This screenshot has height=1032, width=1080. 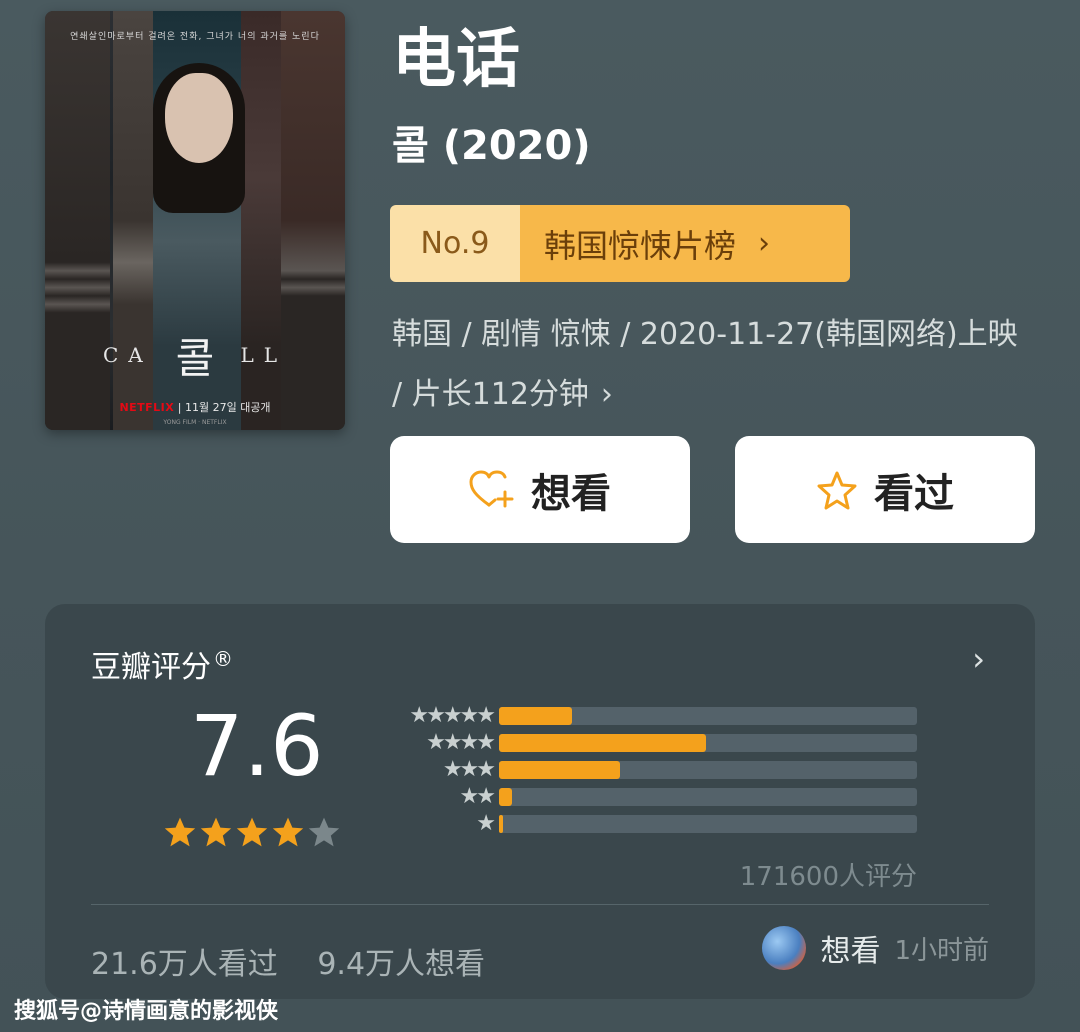 What do you see at coordinates (477, 796) in the screenshot?
I see `distribution-stars-label: ★★` at bounding box center [477, 796].